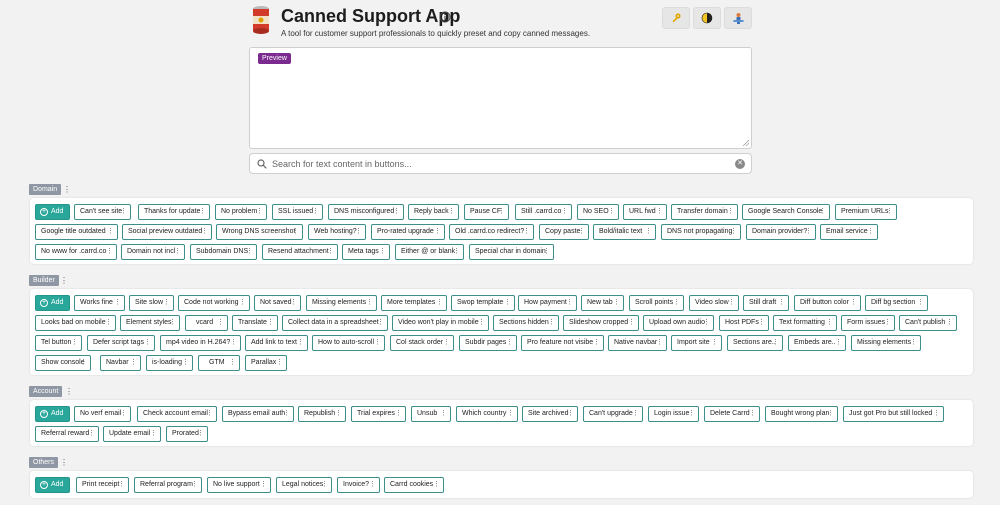 The width and height of the screenshot is (1000, 505). I want to click on canned-message-button: Old .carrd.co redirect? ⋮, so click(491, 232).